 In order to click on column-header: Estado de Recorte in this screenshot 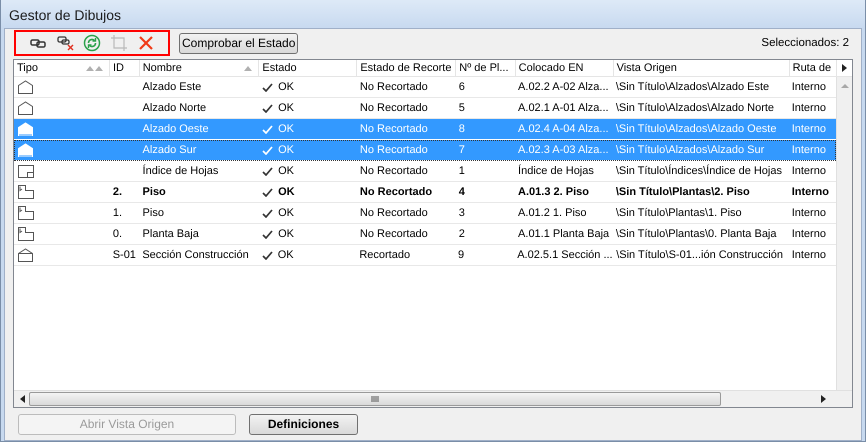, I will do `click(406, 68)`.